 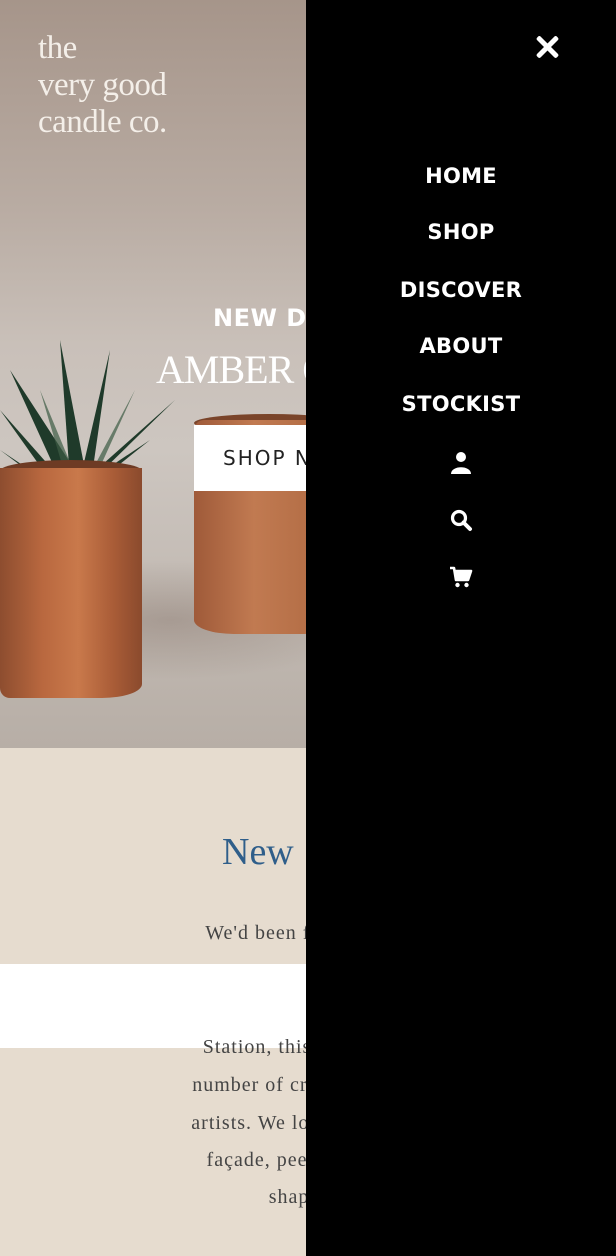 What do you see at coordinates (258, 852) in the screenshot?
I see `section-title: New` at bounding box center [258, 852].